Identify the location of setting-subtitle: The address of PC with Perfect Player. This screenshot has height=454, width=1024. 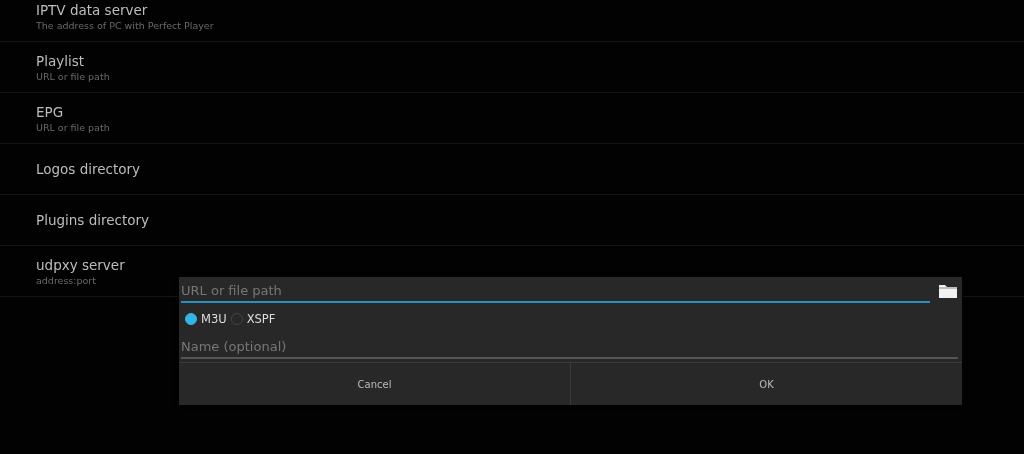
(125, 25).